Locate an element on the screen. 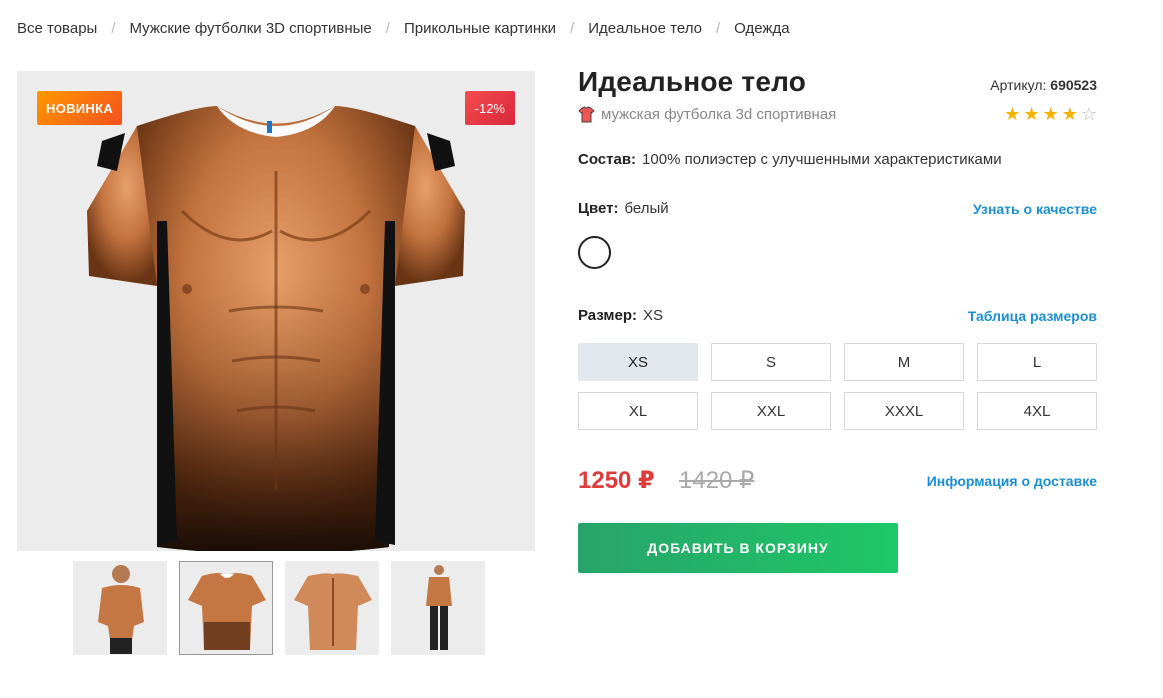 This screenshot has height=698, width=1163. article-number: Артикул: 690523 is located at coordinates (1043, 85).